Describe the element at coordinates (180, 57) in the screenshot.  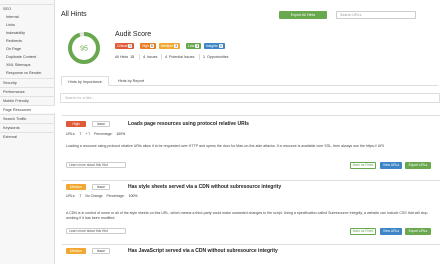
I see `stat-potential-issues: 4 Potential Issues` at that location.